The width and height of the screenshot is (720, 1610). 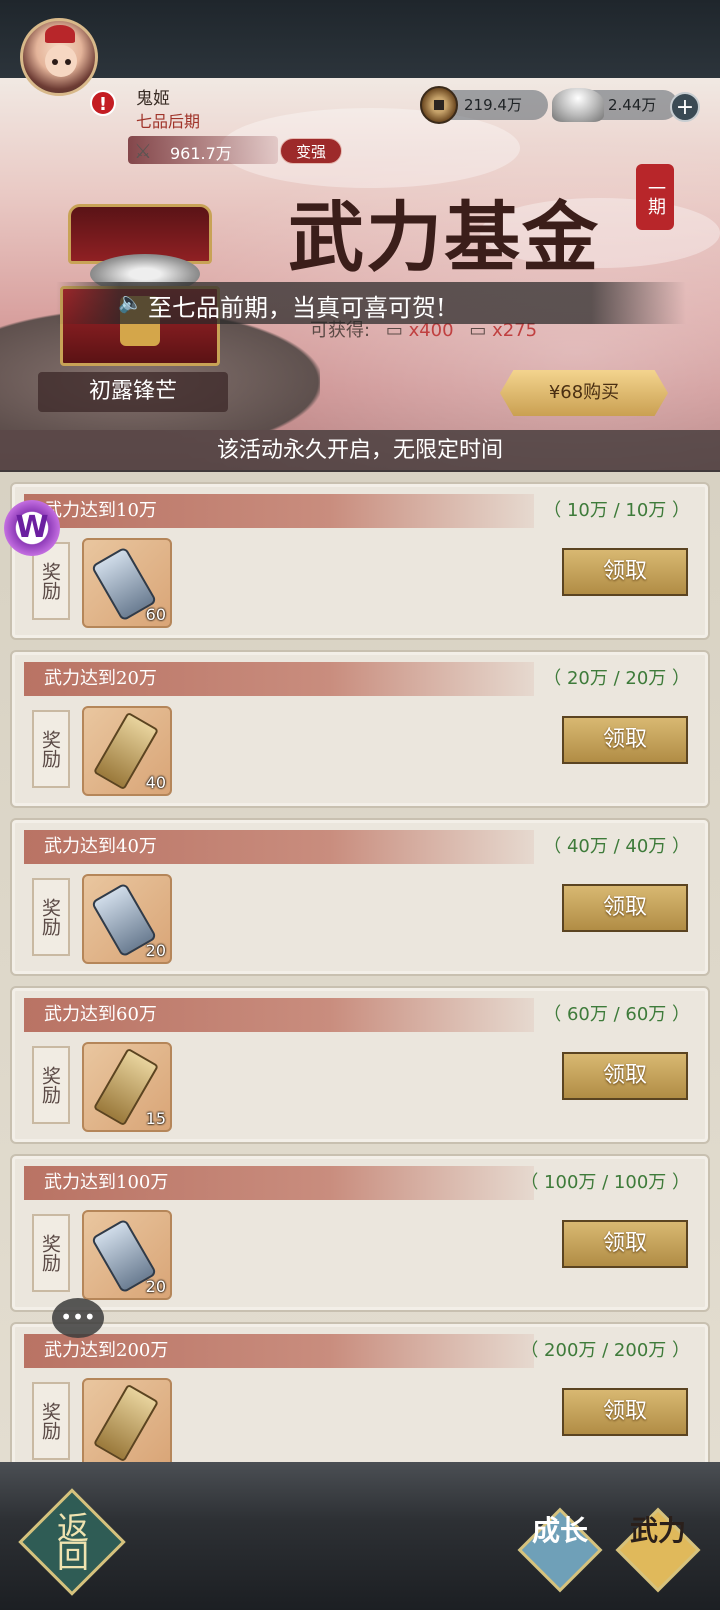 What do you see at coordinates (560, 1550) in the screenshot?
I see `tab-growth: 成长` at bounding box center [560, 1550].